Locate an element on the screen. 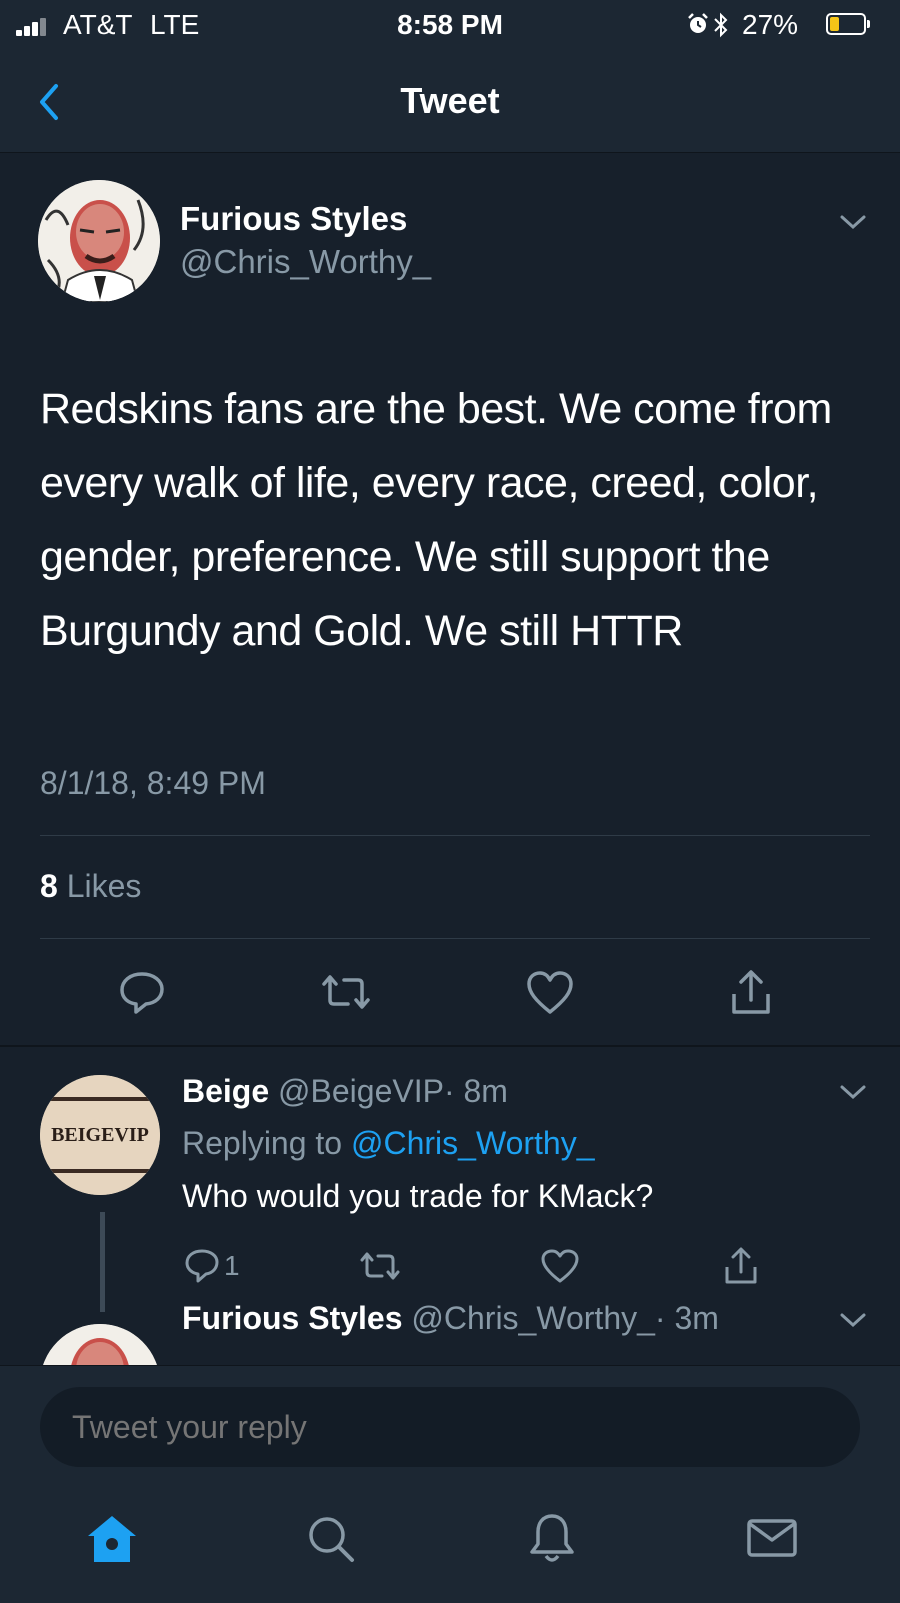 This screenshot has height=1603, width=900. reply-author-handle: @Chris_Worthy_ is located at coordinates (533, 1318).